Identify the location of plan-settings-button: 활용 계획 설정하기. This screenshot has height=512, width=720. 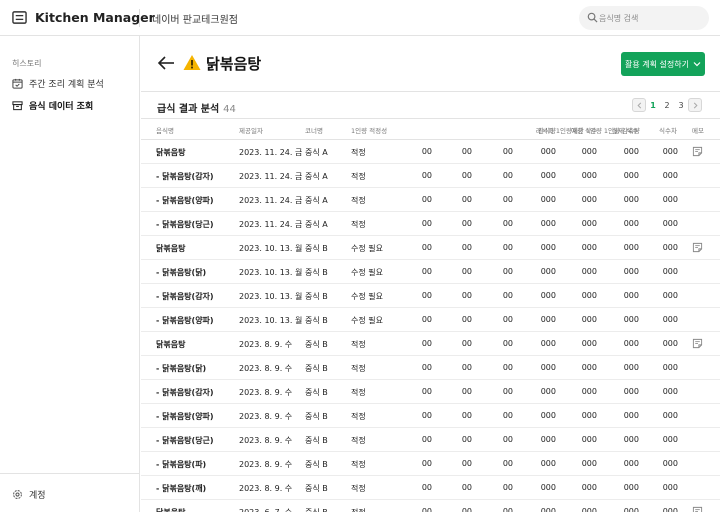
(663, 64).